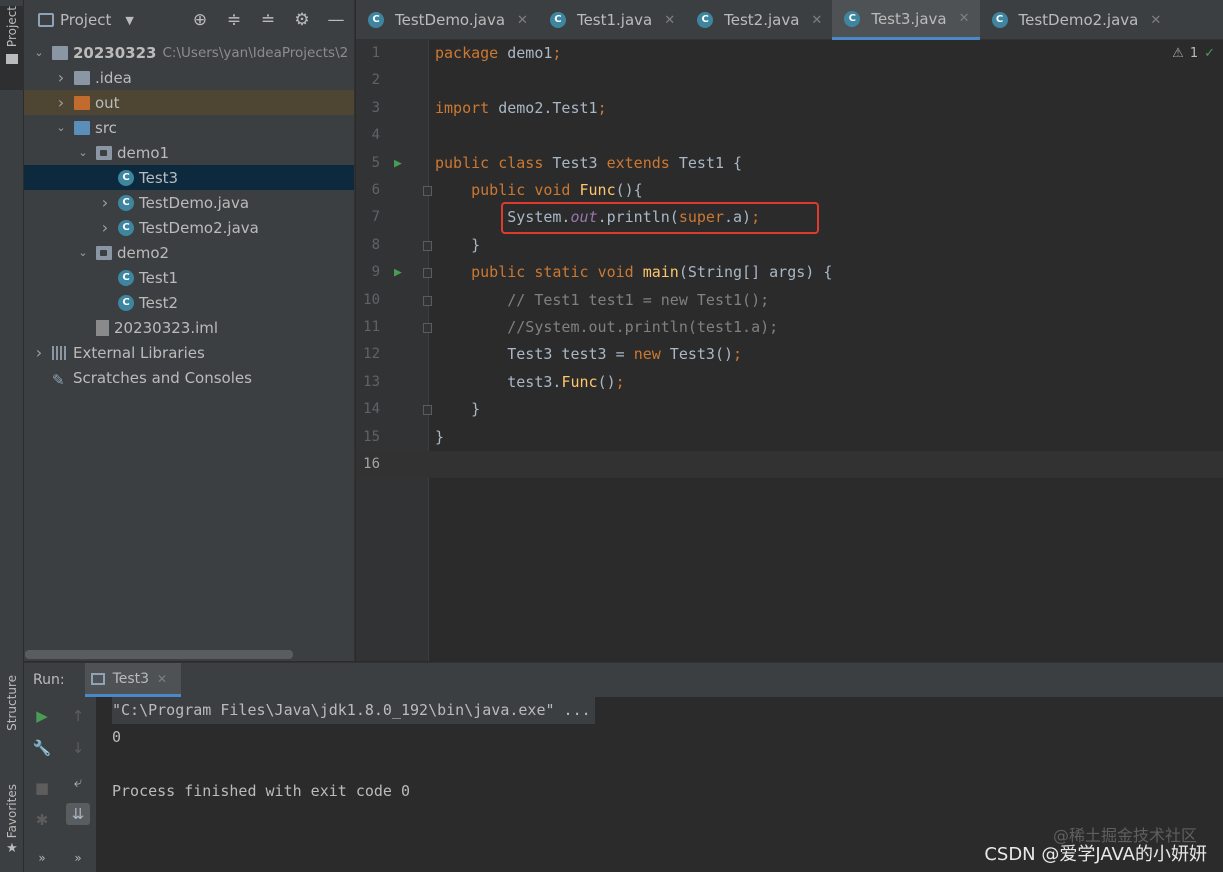 The height and width of the screenshot is (872, 1223). I want to click on inspection-widget: ⚠ 1 ✓, so click(1193, 53).